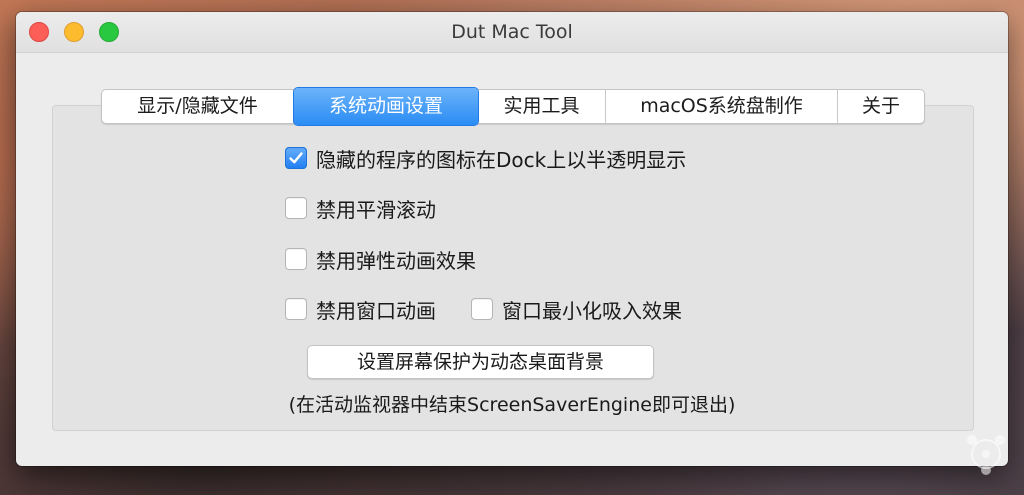  What do you see at coordinates (501, 159) in the screenshot?
I see `dock-translucent-label: 隐藏的程序的图标在Dock上以半透明显示` at bounding box center [501, 159].